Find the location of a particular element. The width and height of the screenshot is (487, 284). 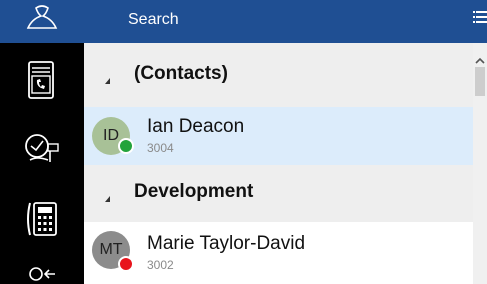

contact-name: Ian Deacon is located at coordinates (196, 126).